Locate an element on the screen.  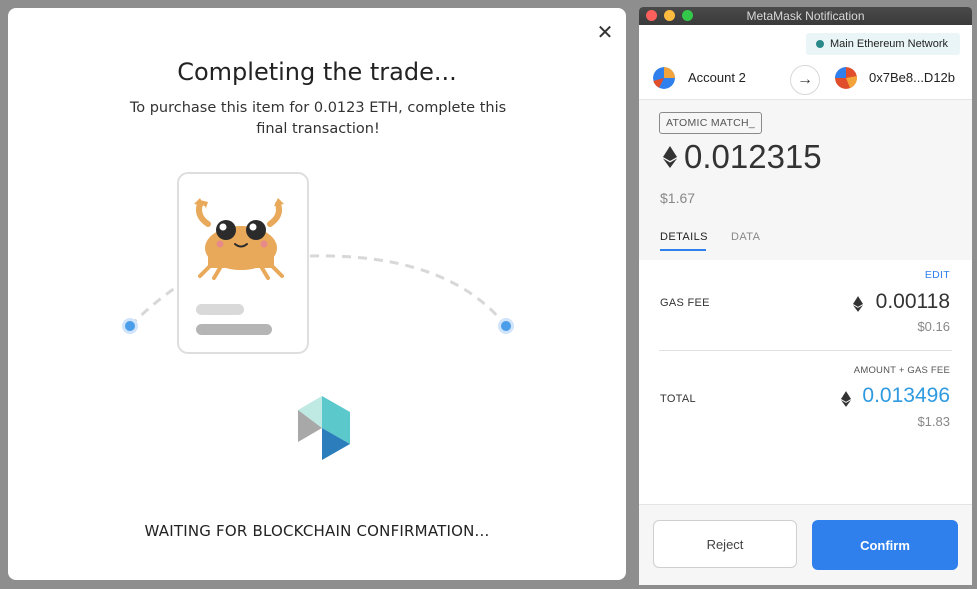
arrow-right-icon: → is located at coordinates (805, 80).